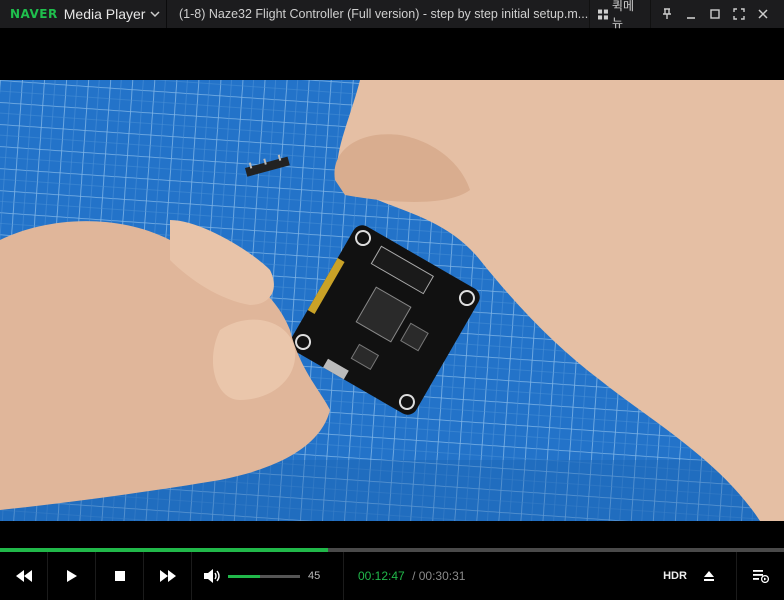 This screenshot has width=784, height=600. I want to click on playlist-button, so click(760, 576).